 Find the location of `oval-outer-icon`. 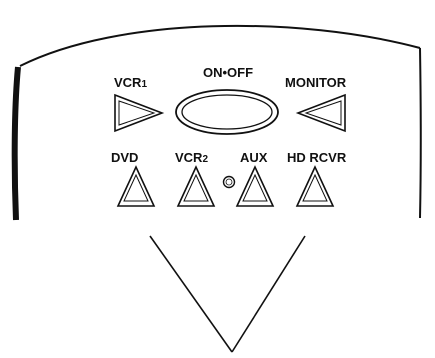

oval-outer-icon is located at coordinates (227, 112).